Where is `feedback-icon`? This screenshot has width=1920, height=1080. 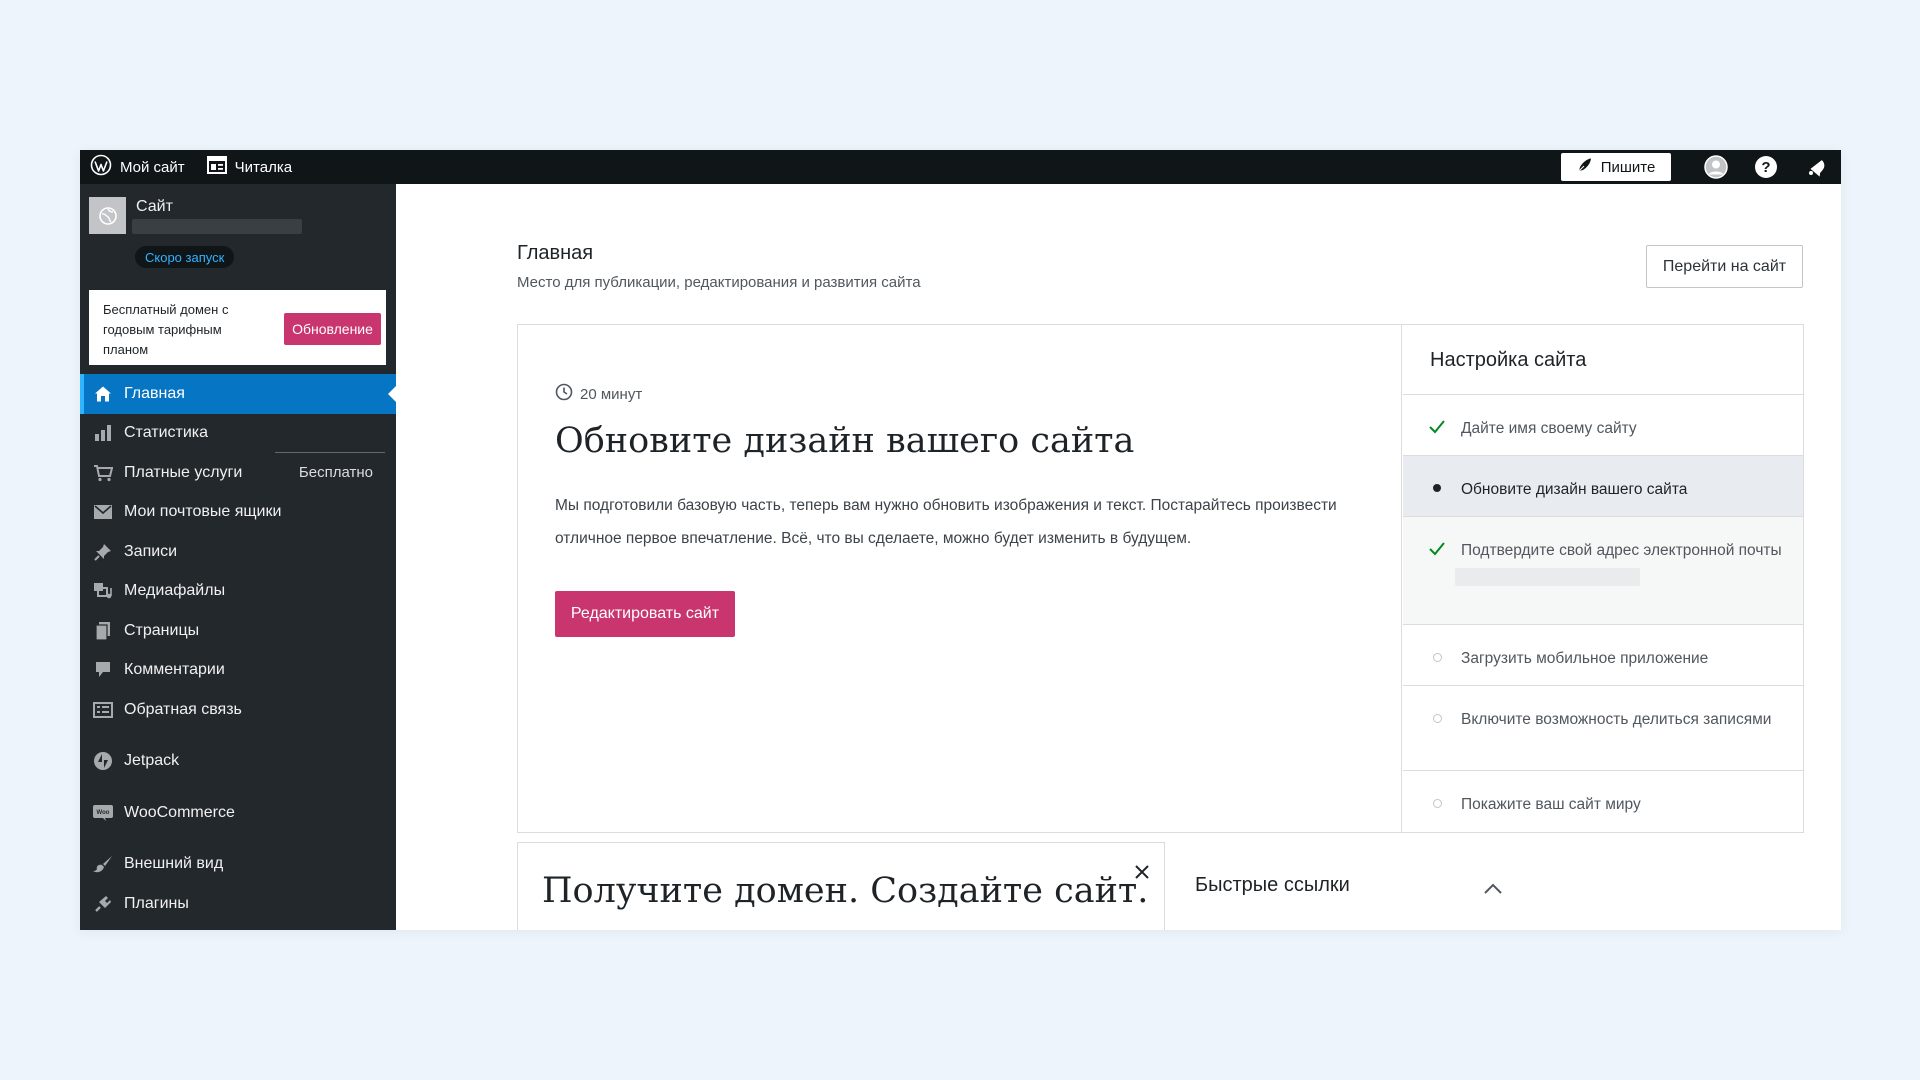 feedback-icon is located at coordinates (103, 710).